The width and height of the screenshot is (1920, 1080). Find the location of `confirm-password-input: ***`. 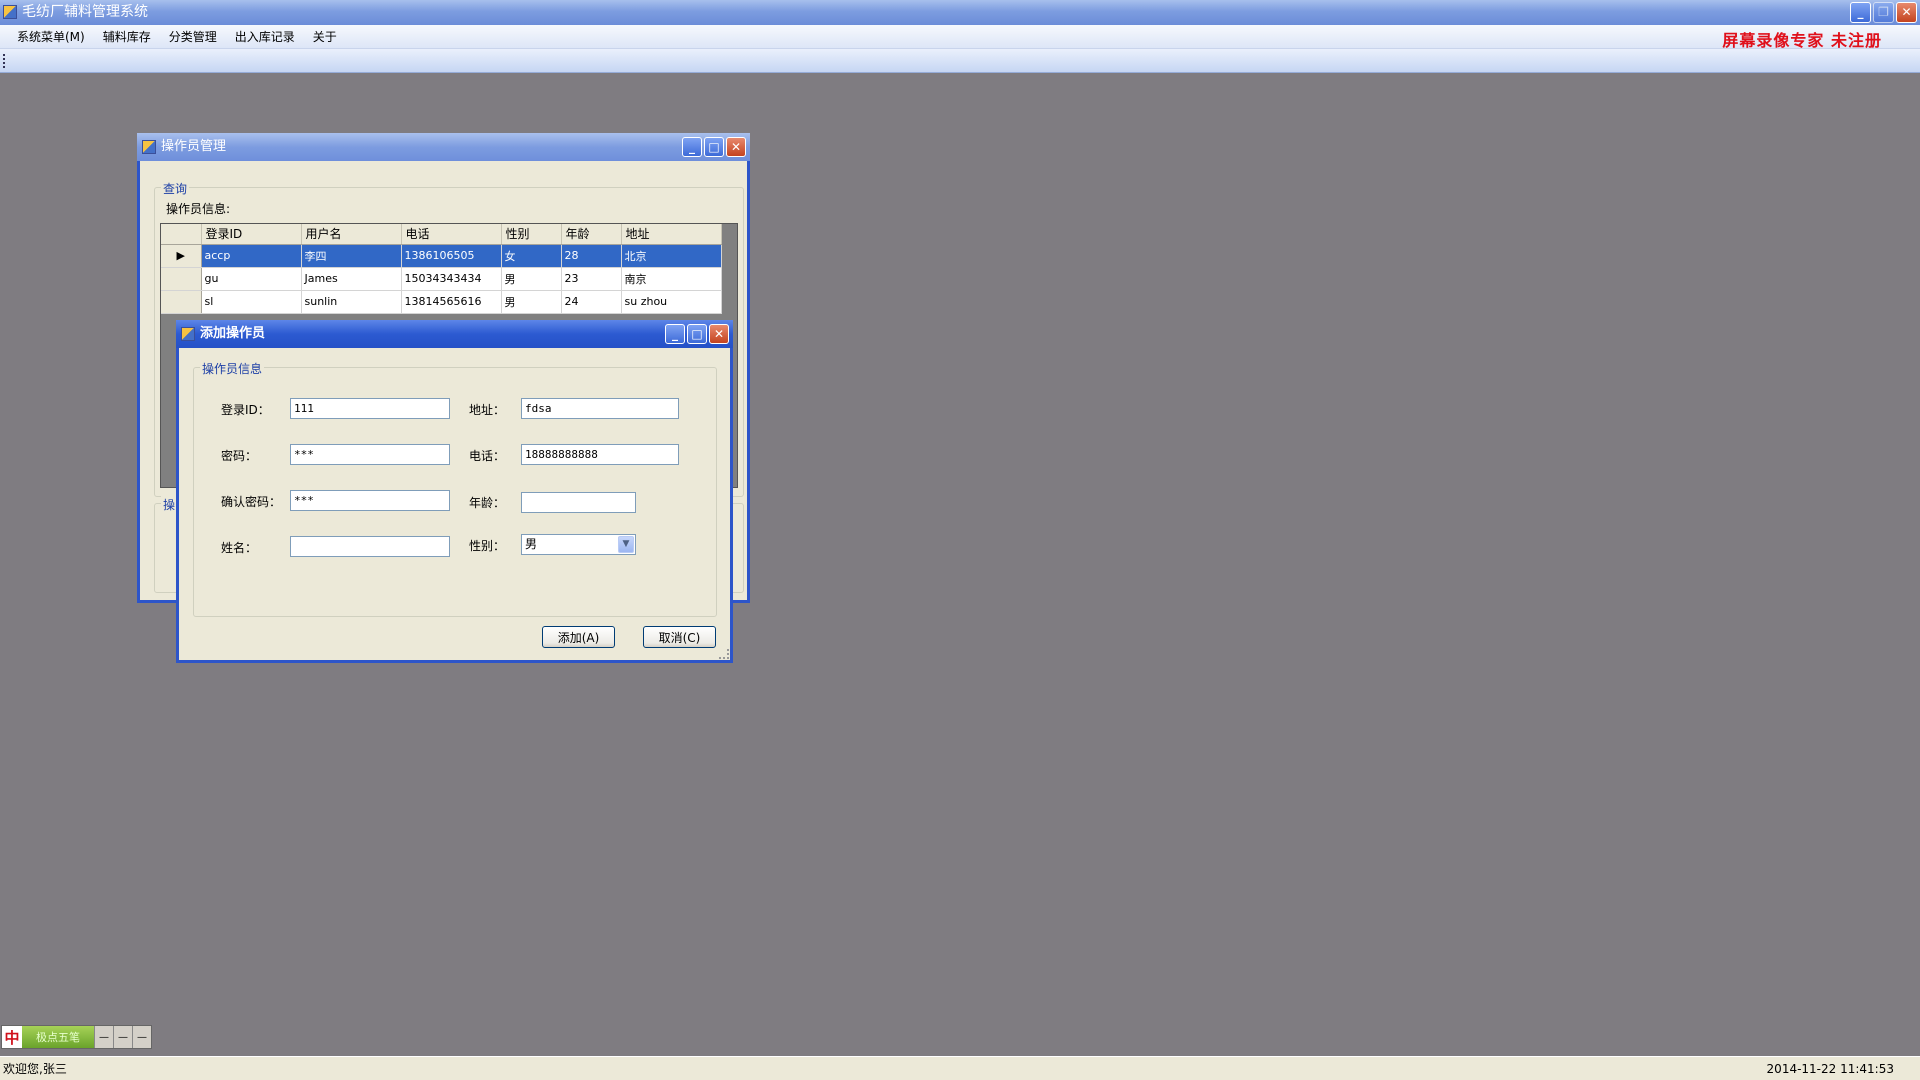

confirm-password-input: *** is located at coordinates (370, 500).